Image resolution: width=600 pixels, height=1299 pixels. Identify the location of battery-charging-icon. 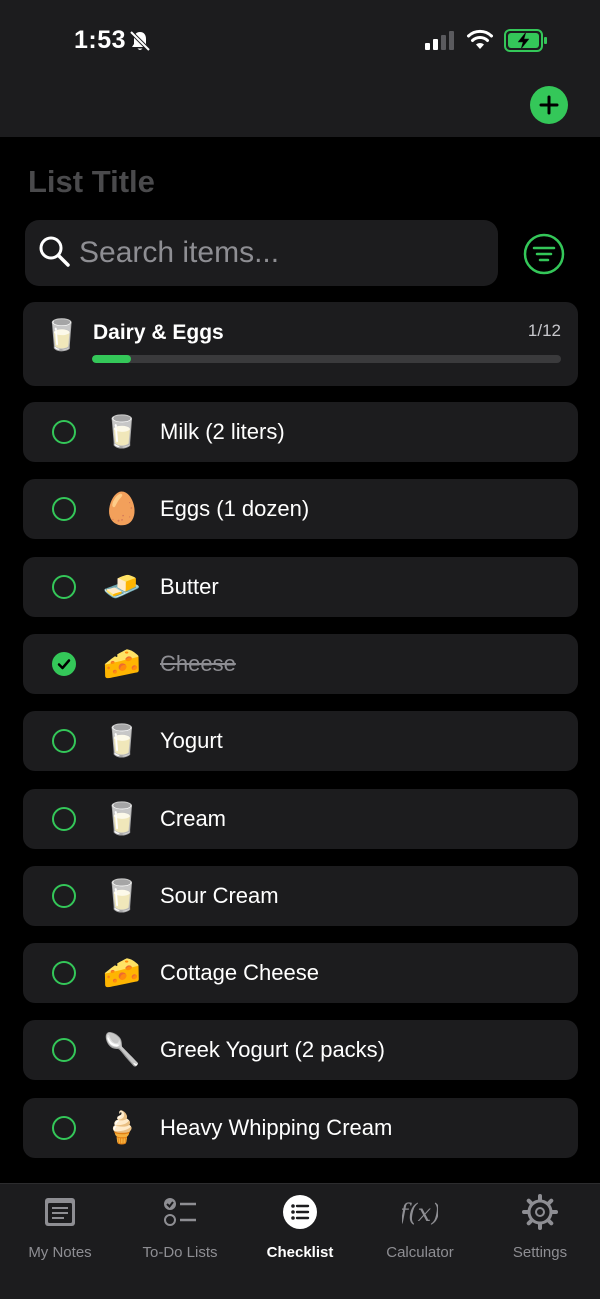
(525, 40).